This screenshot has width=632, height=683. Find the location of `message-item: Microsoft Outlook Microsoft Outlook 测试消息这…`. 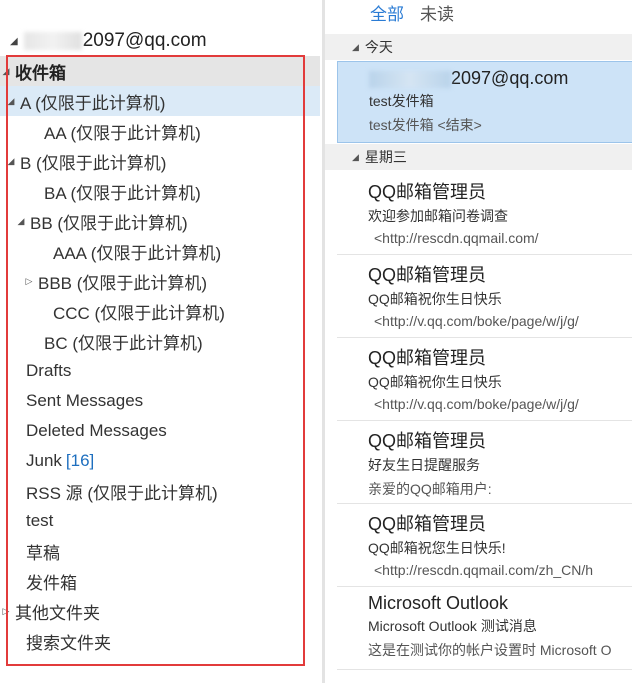

message-item: Microsoft Outlook Microsoft Outlook 测试消息这… is located at coordinates (484, 628).